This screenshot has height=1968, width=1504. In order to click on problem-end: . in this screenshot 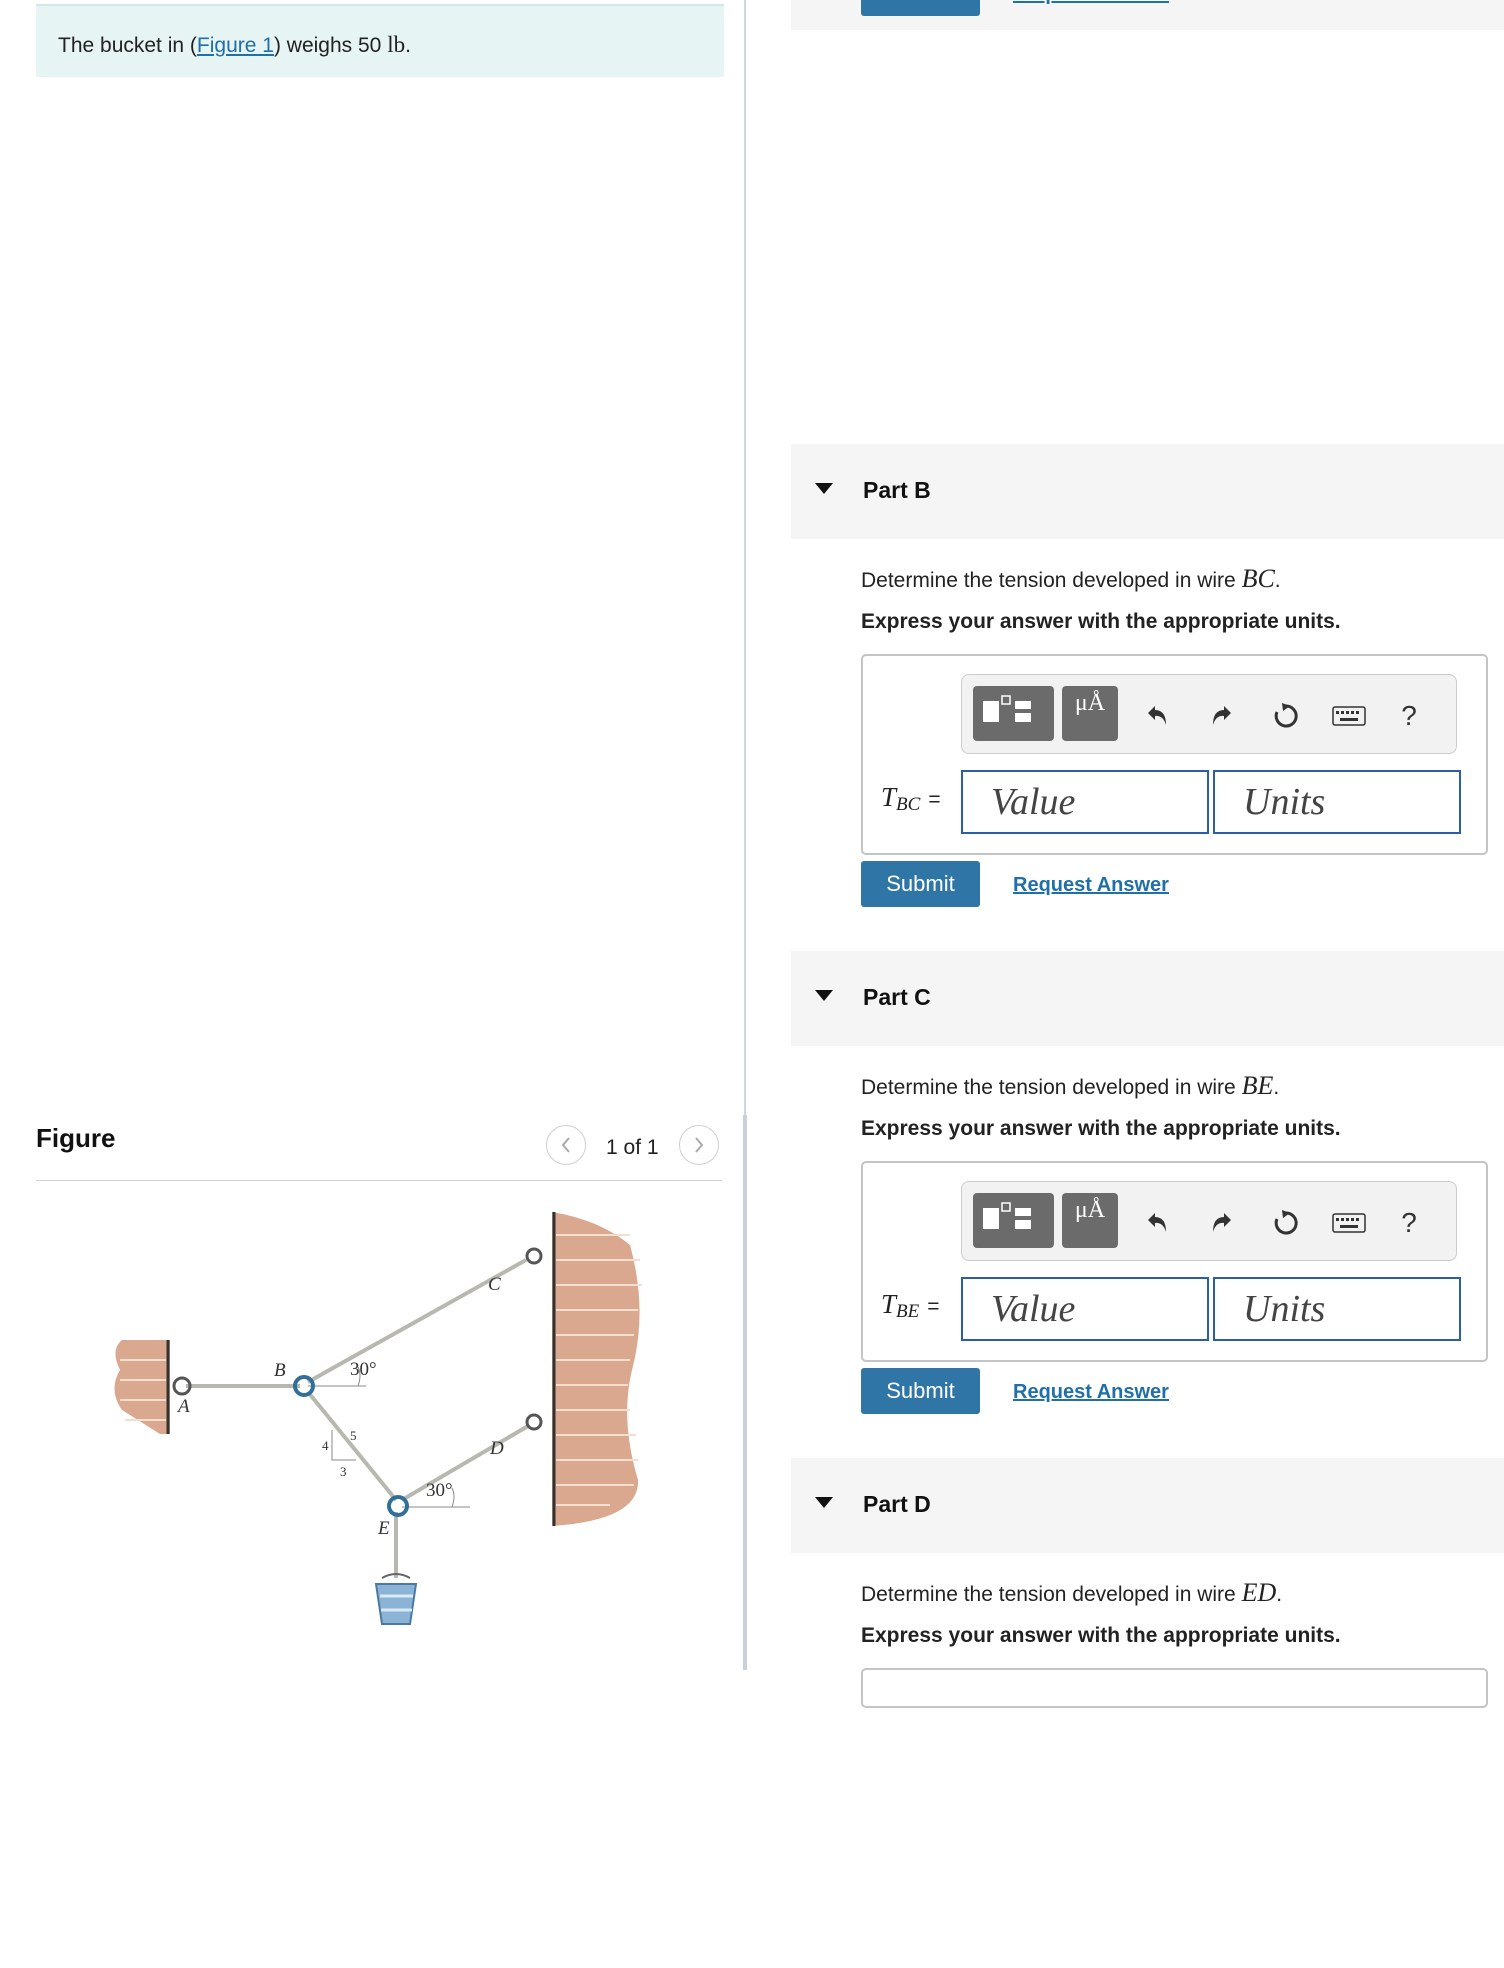, I will do `click(408, 45)`.